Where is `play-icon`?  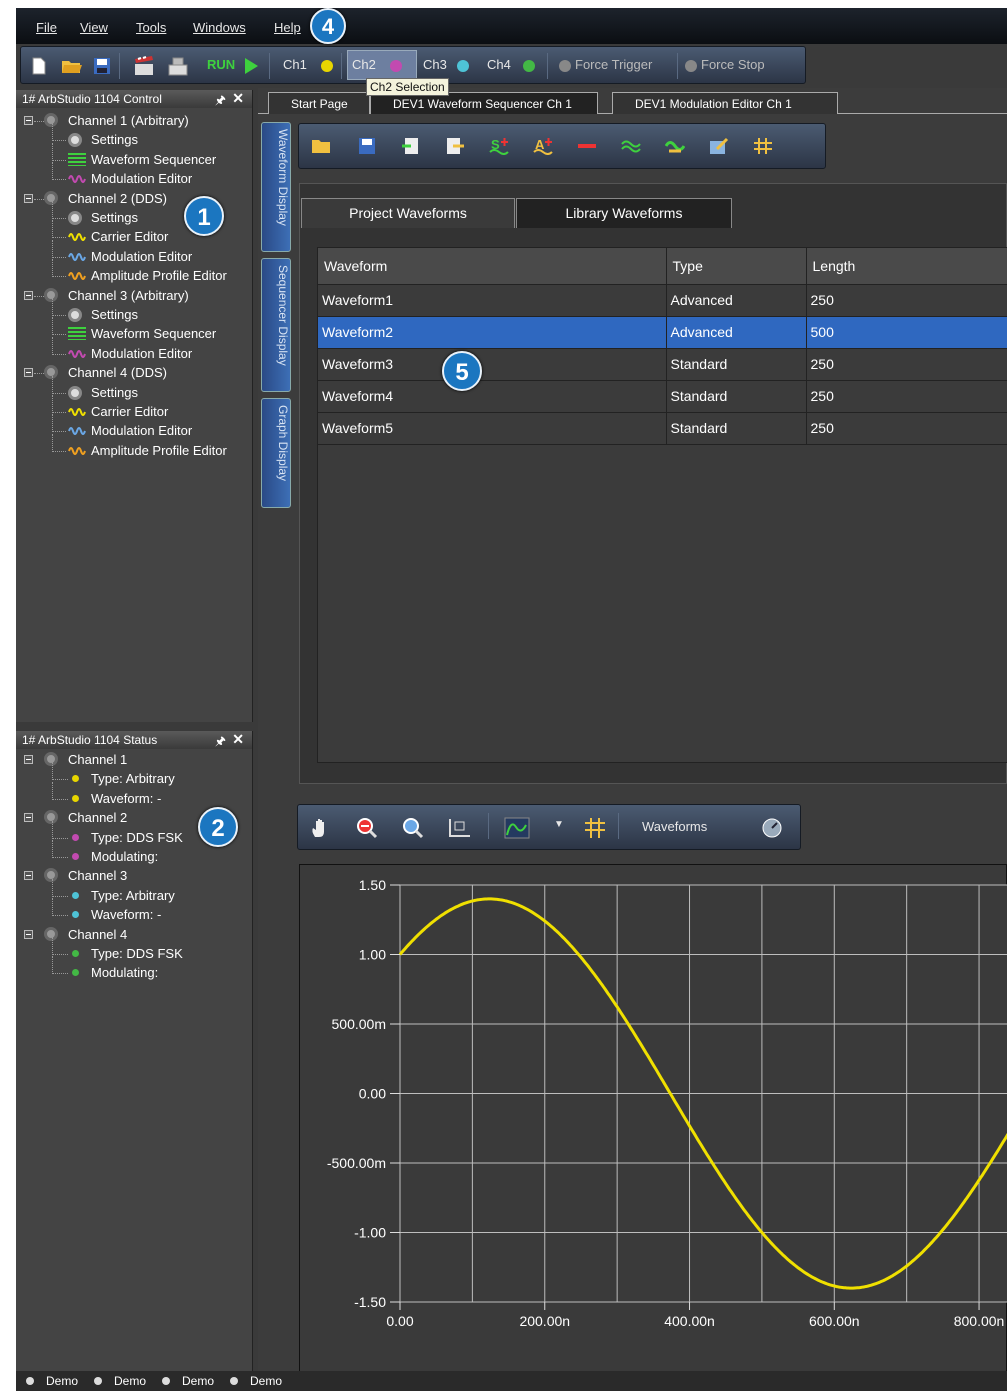
play-icon is located at coordinates (251, 66).